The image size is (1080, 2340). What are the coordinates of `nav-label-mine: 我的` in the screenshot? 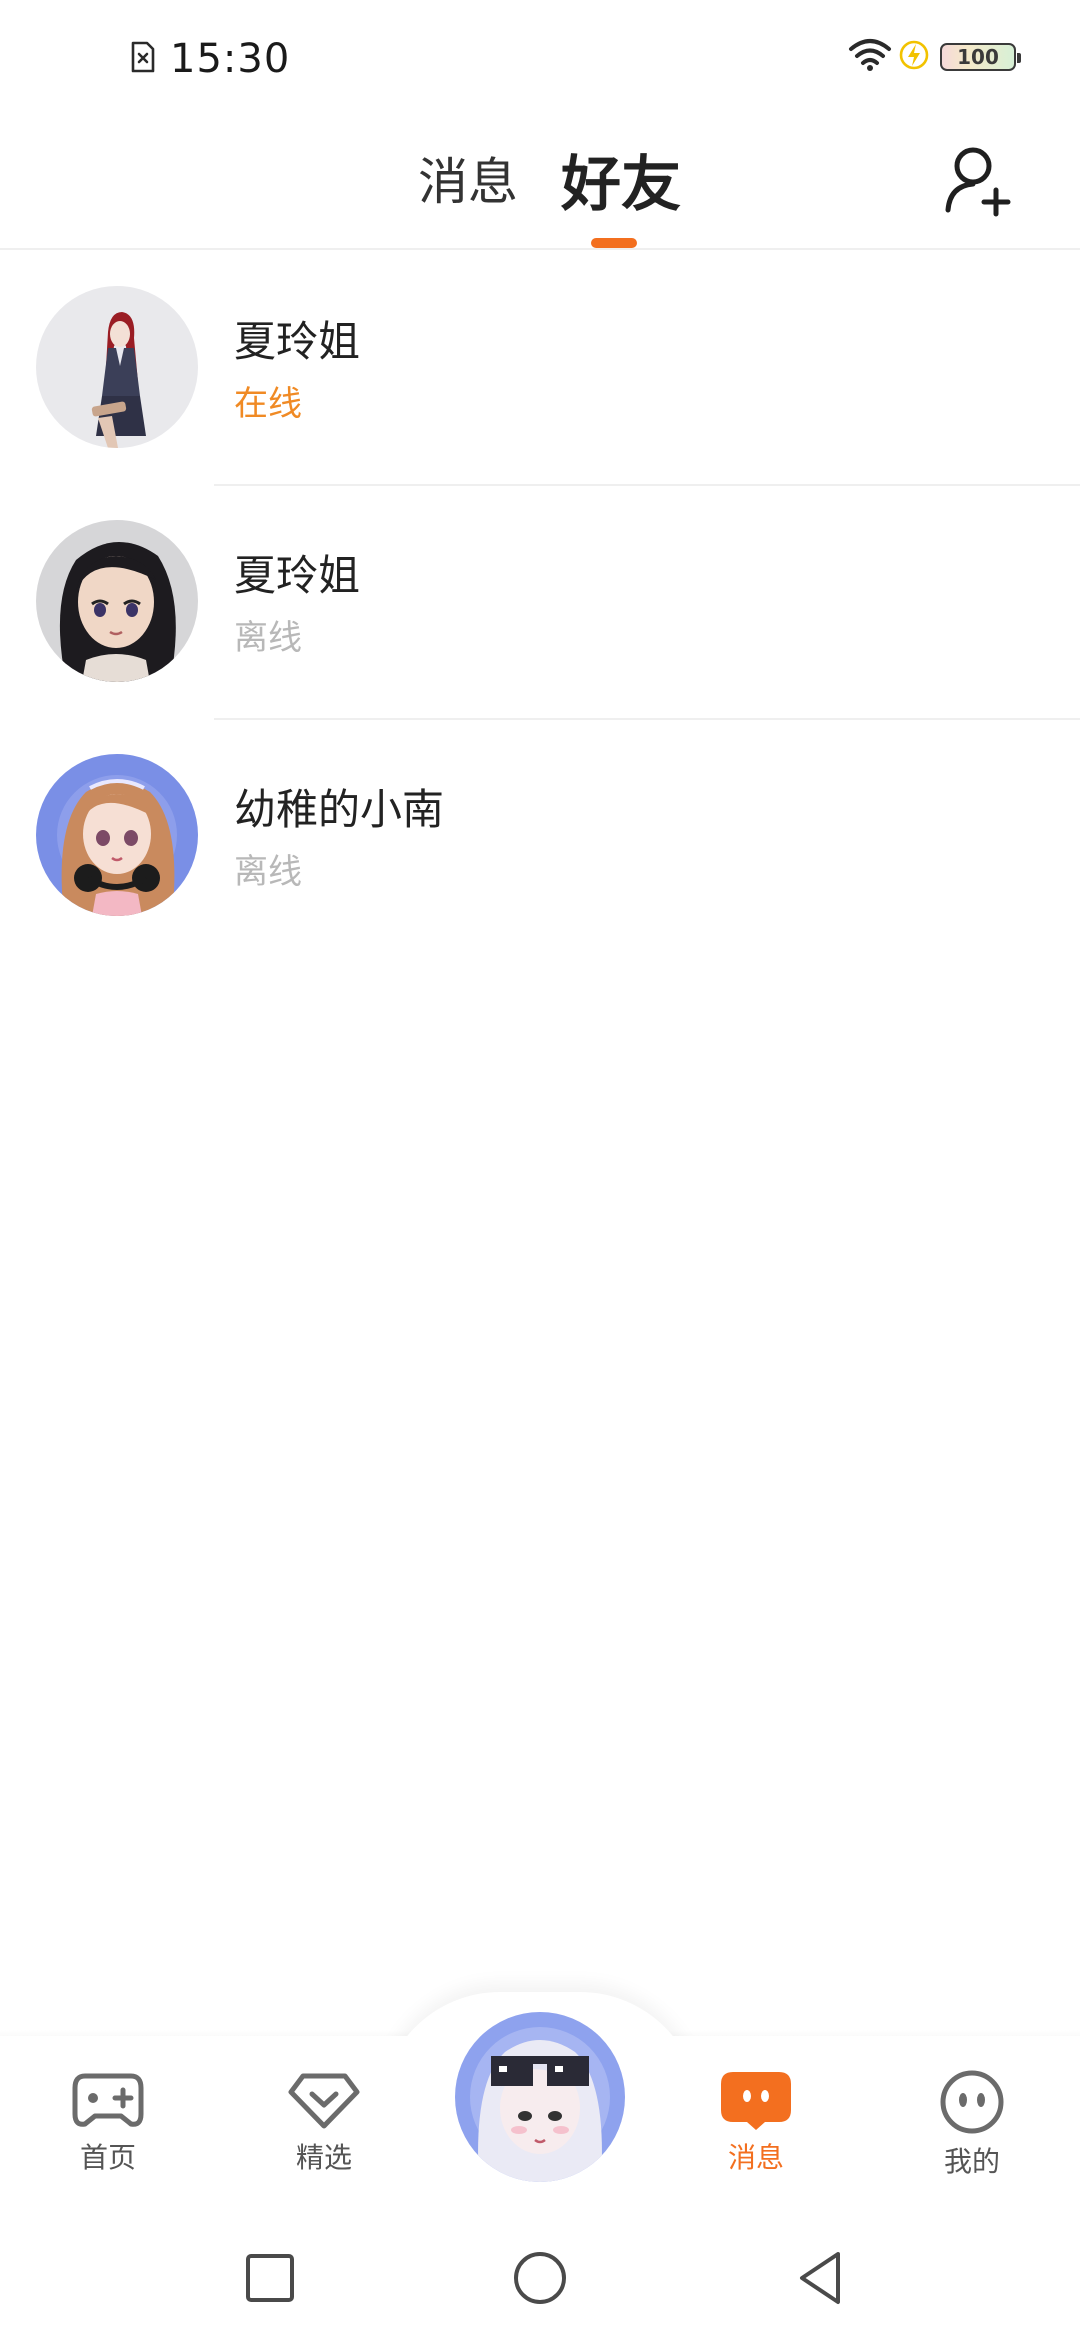 It's located at (971, 2161).